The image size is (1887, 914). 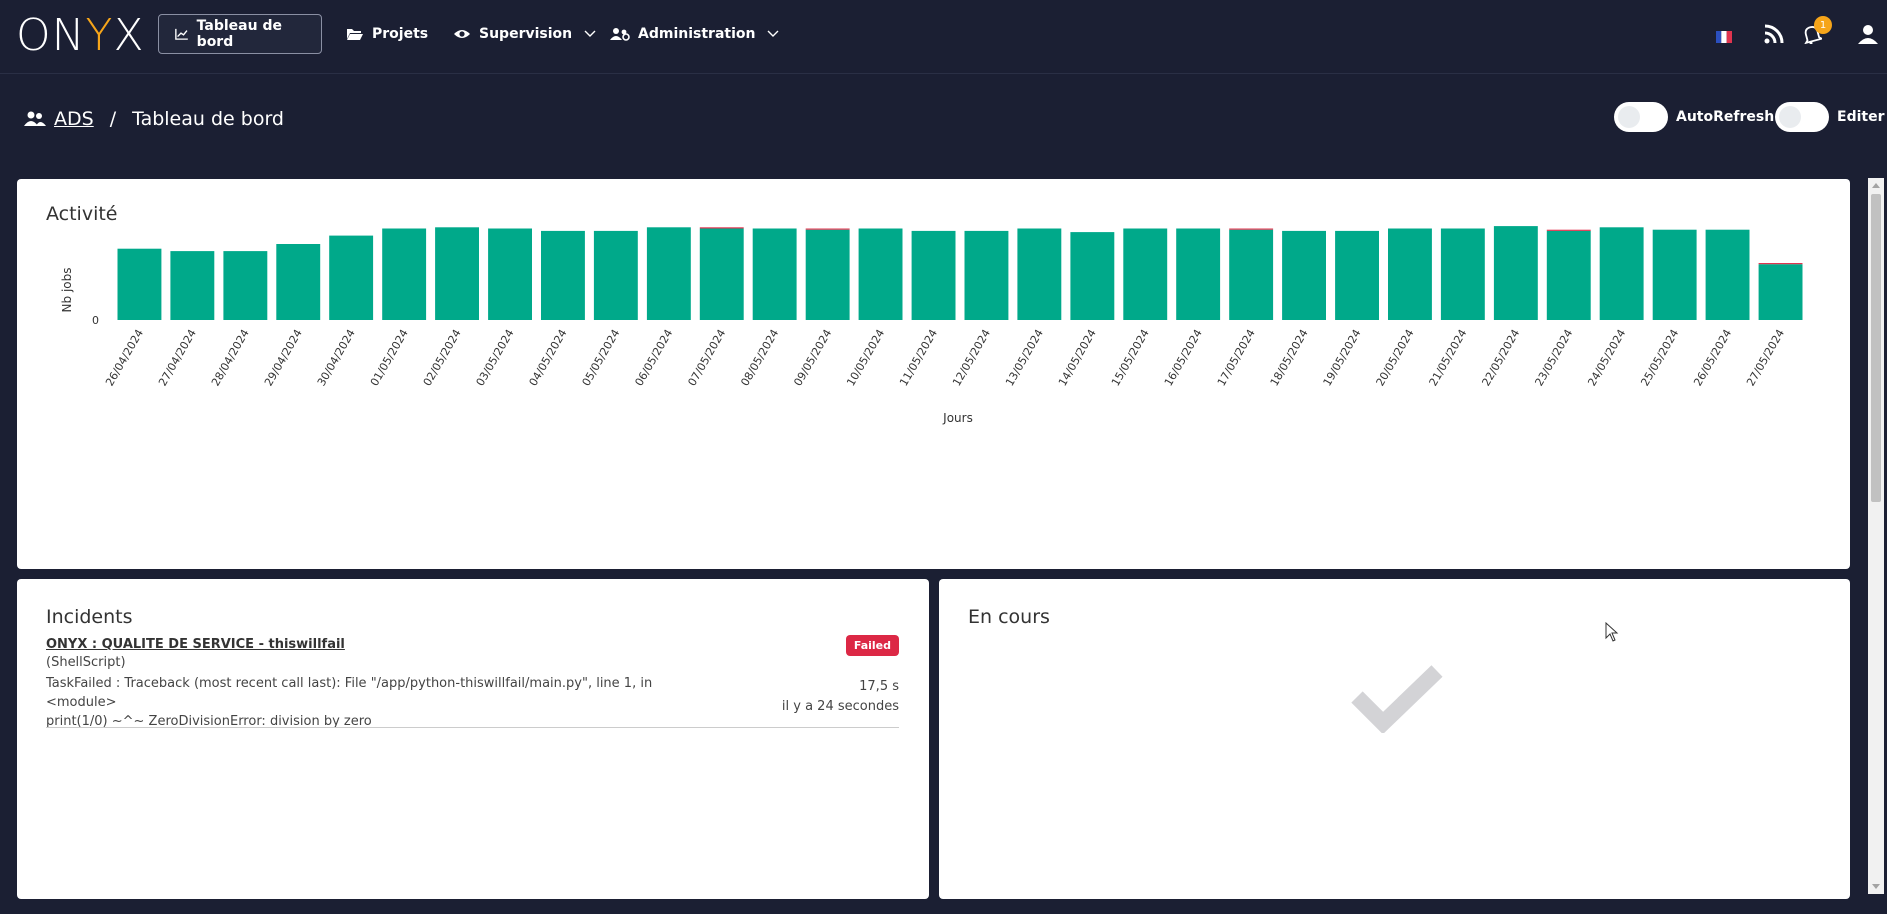 What do you see at coordinates (230, 357) in the screenshot?
I see `x-tick-label: 28/04/2024` at bounding box center [230, 357].